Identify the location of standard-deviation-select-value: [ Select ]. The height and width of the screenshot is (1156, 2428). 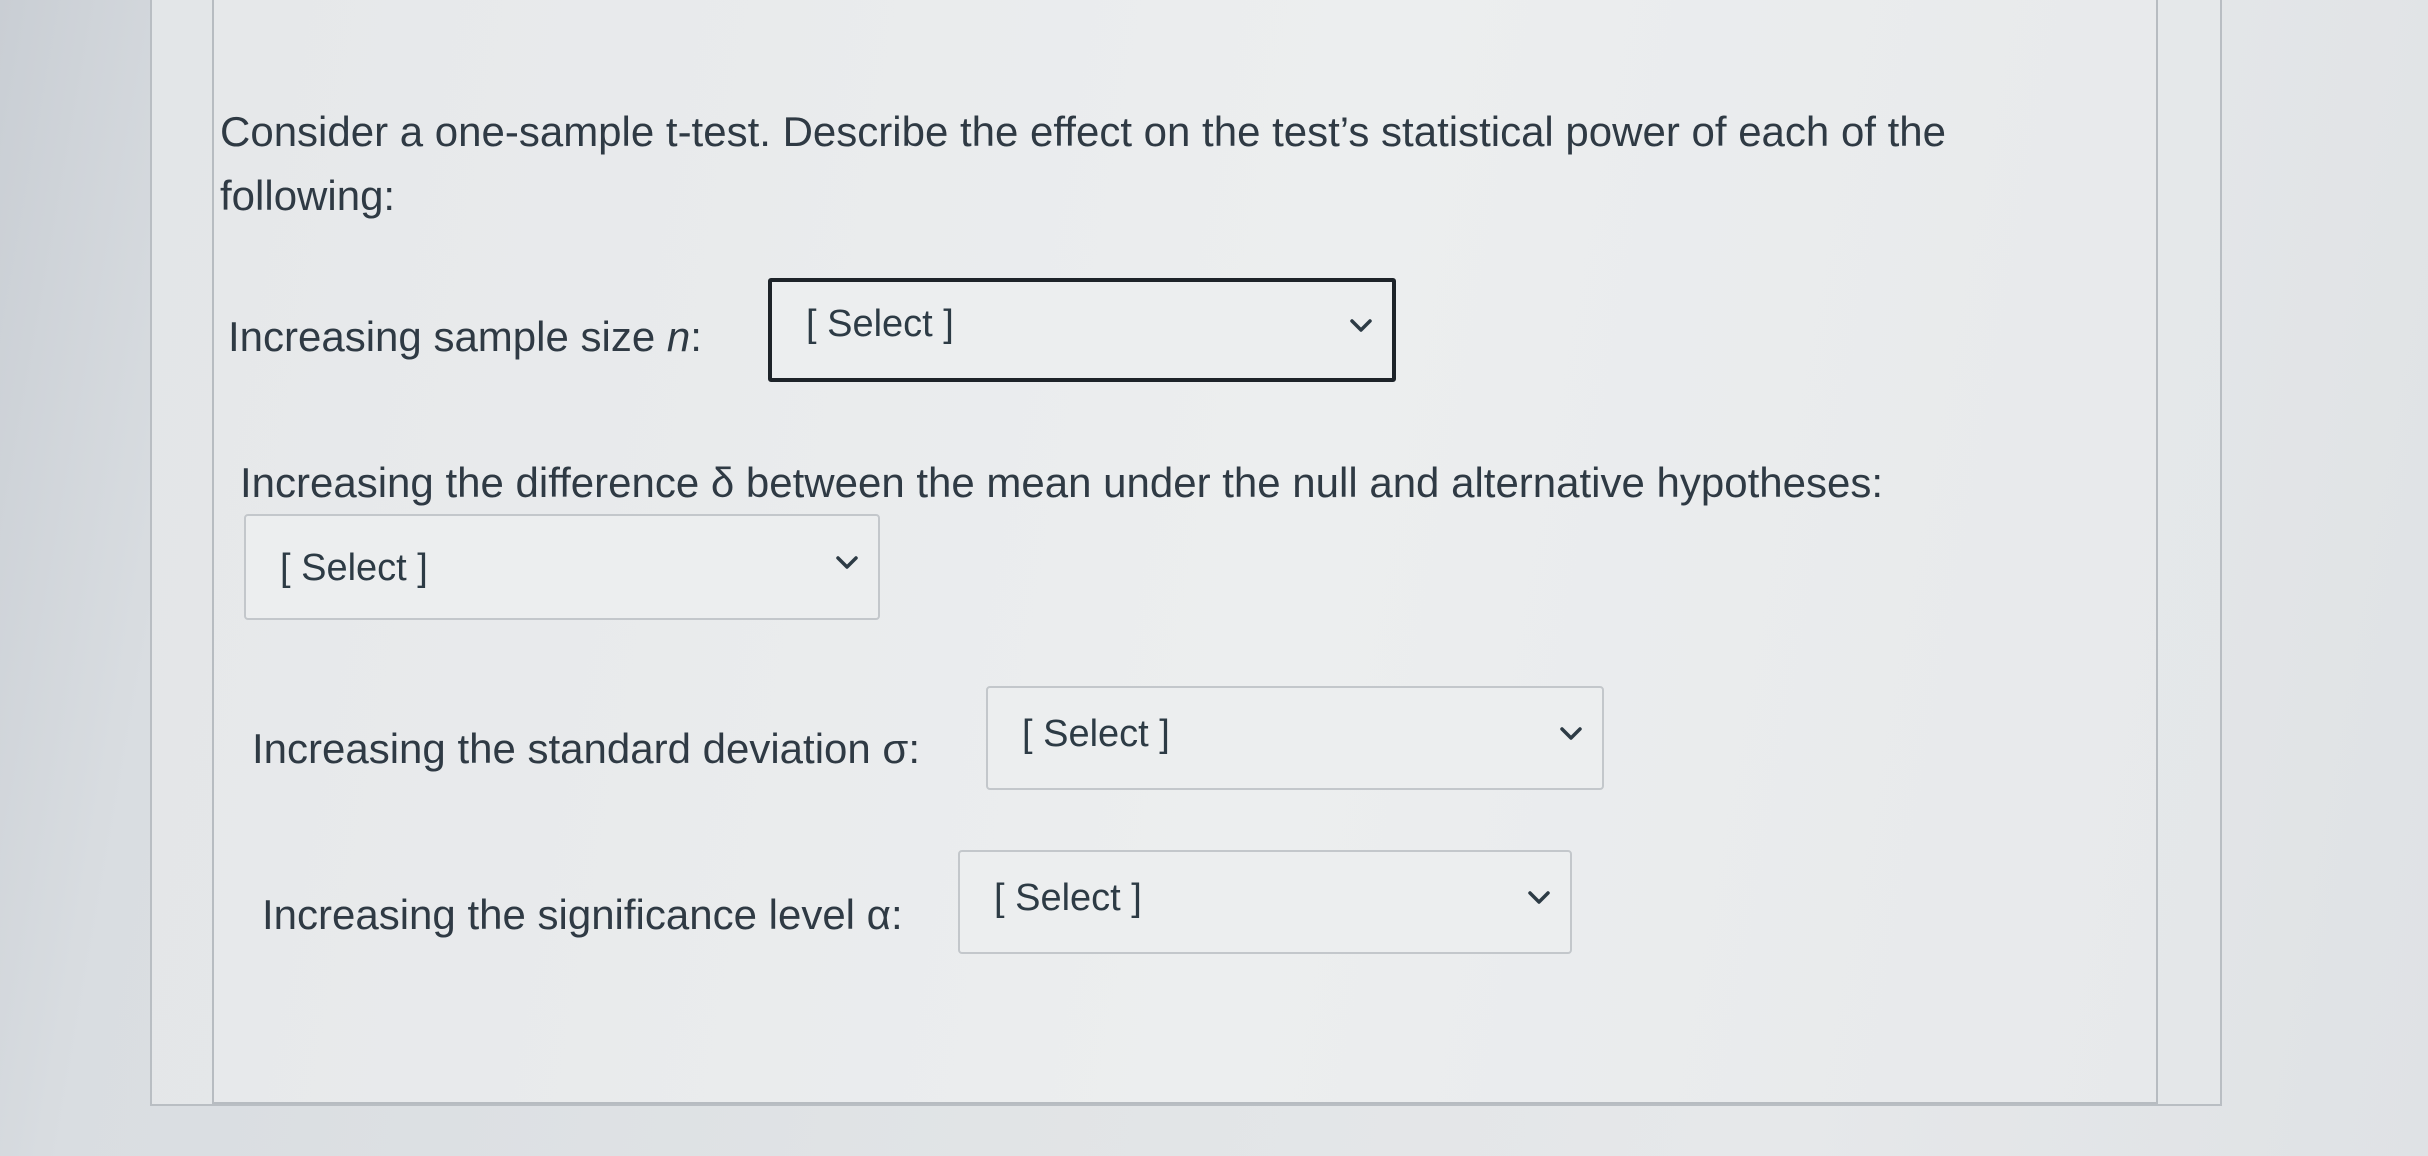
(1096, 734).